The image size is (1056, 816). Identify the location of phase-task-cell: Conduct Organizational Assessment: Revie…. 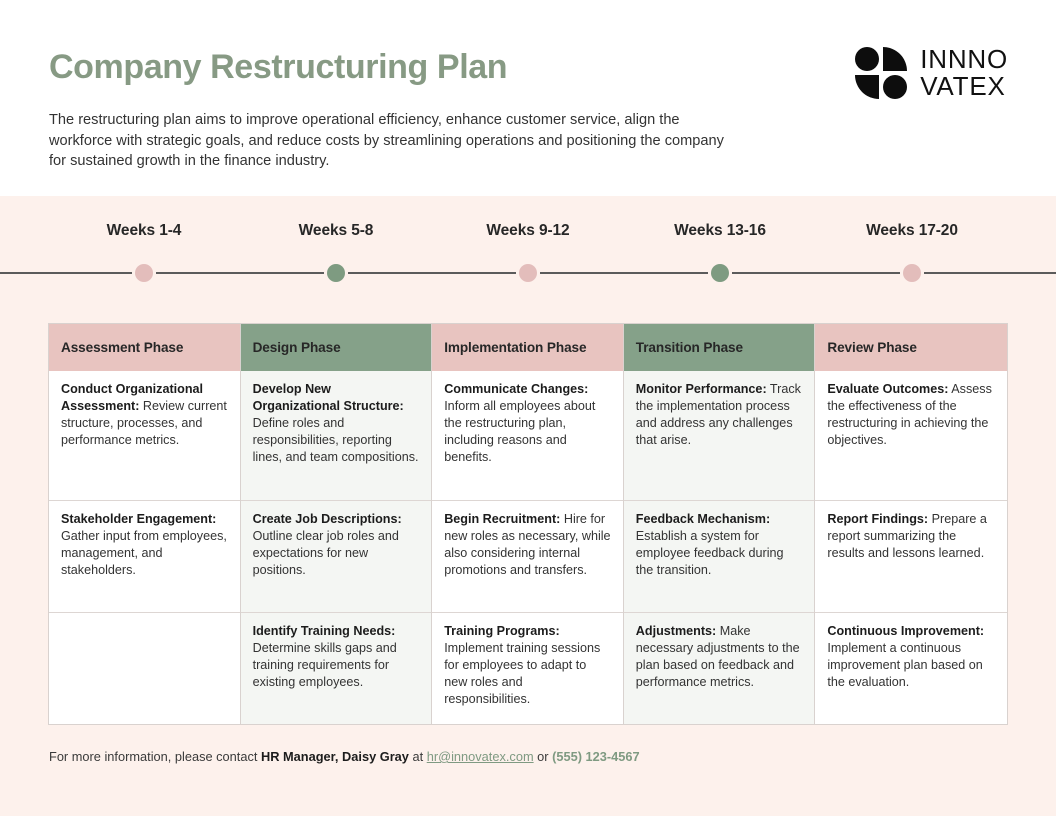
(144, 435).